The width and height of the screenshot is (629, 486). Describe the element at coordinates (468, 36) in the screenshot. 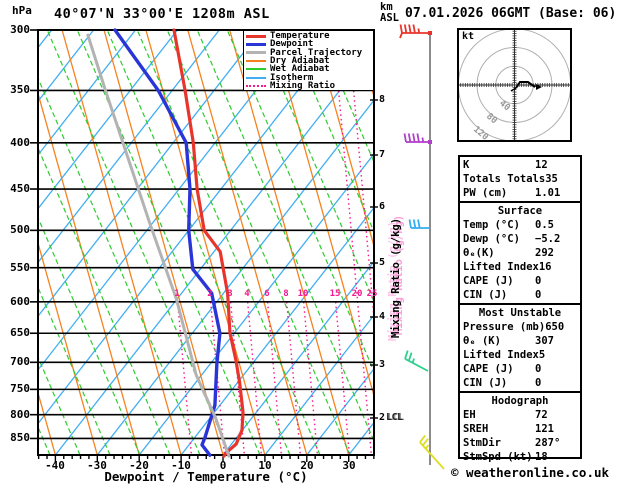

I see `hodograph-unit-label: kt` at that location.